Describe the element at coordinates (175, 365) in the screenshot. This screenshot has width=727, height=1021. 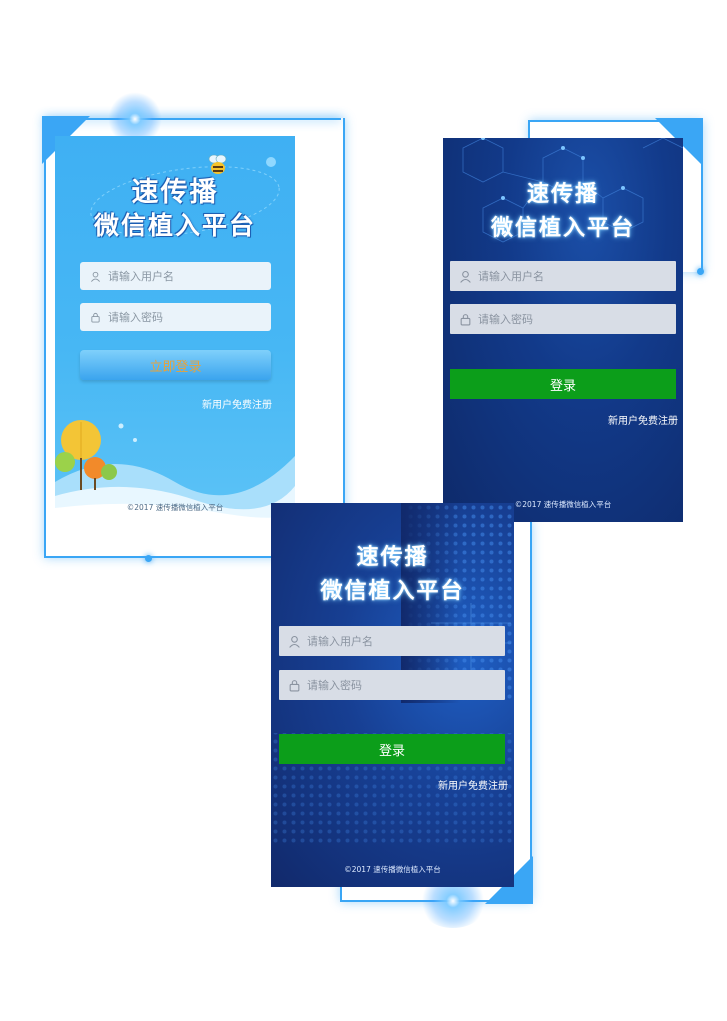
I see `login-button: 立即登录` at that location.